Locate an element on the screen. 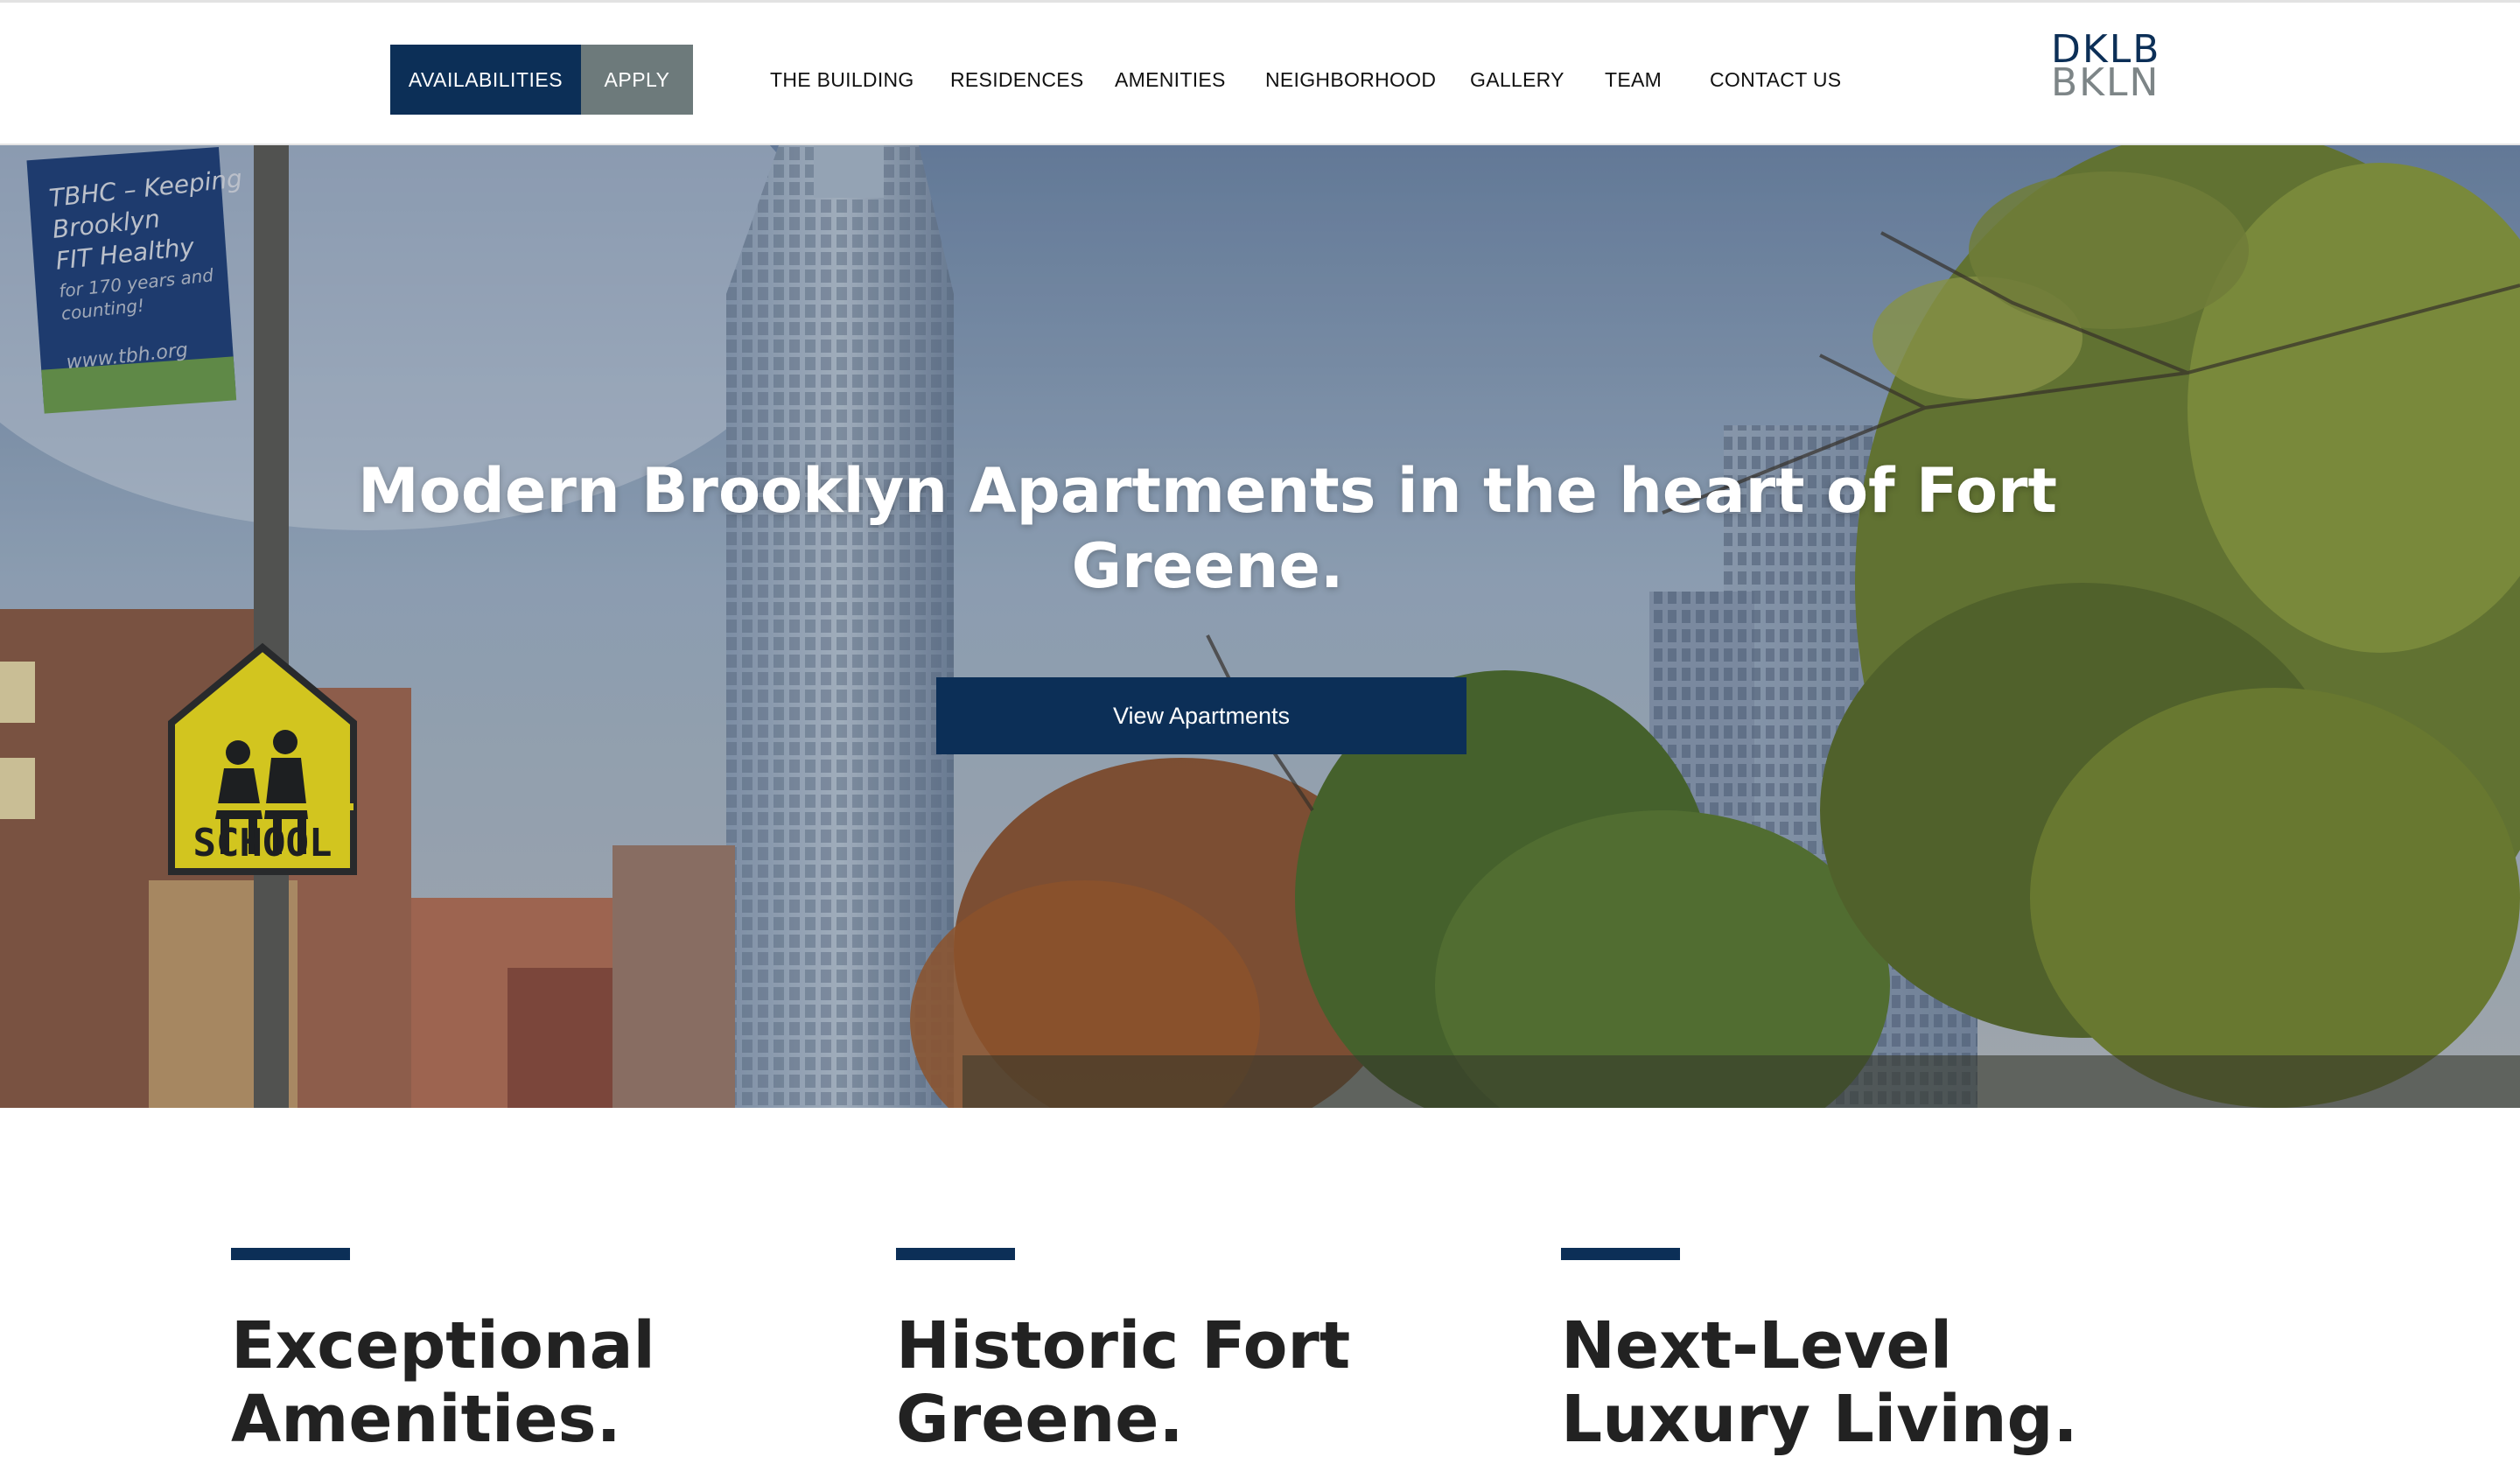 Image resolution: width=2520 pixels, height=1457 pixels. feature-title: Historic Fort Greene. is located at coordinates (1123, 1382).